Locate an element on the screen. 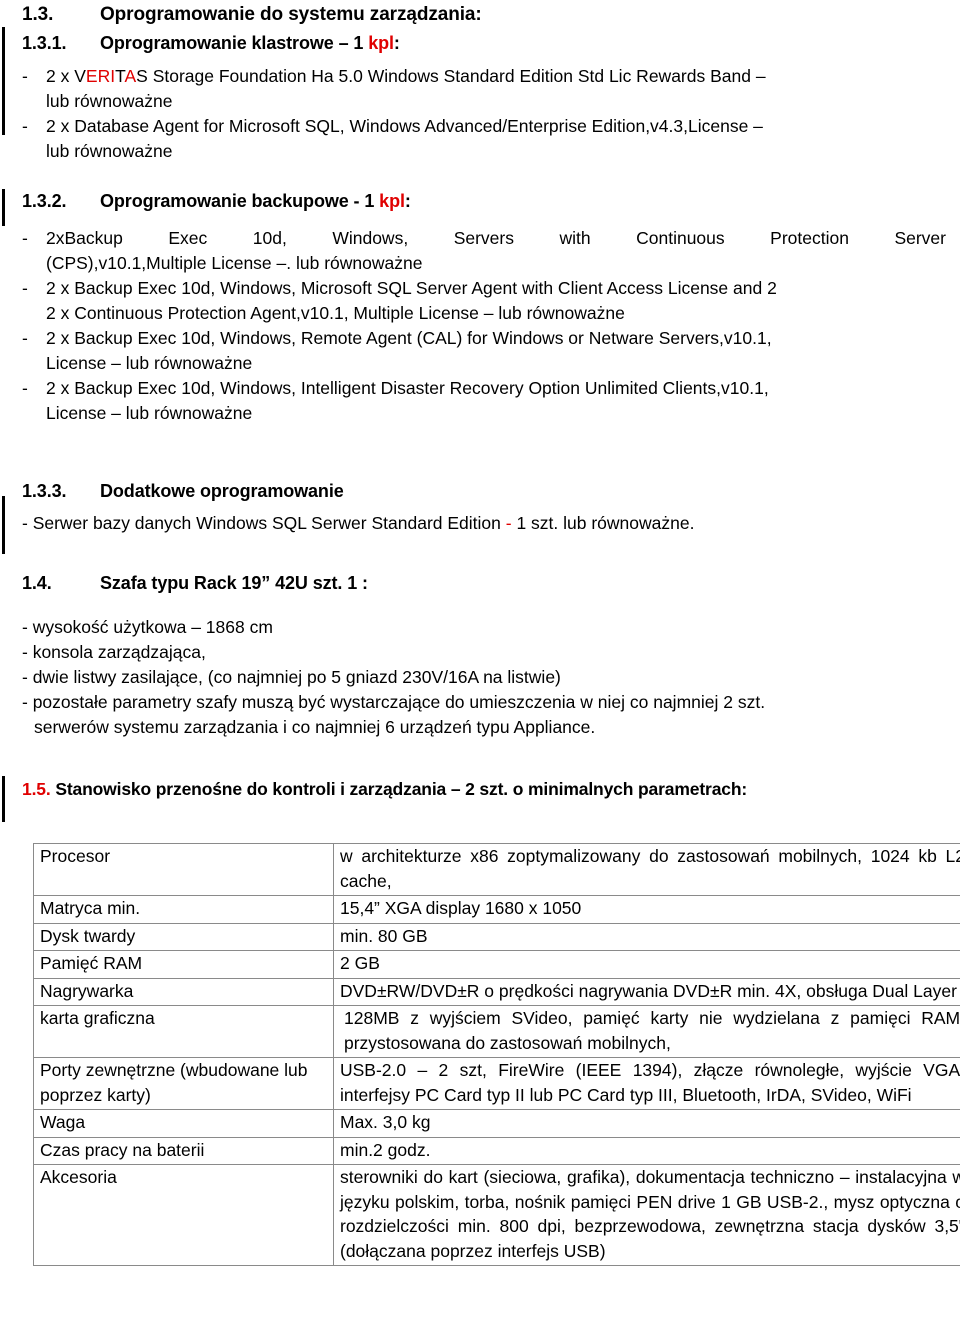 The width and height of the screenshot is (960, 1322). veritas-accent-2: A is located at coordinates (130, 76).